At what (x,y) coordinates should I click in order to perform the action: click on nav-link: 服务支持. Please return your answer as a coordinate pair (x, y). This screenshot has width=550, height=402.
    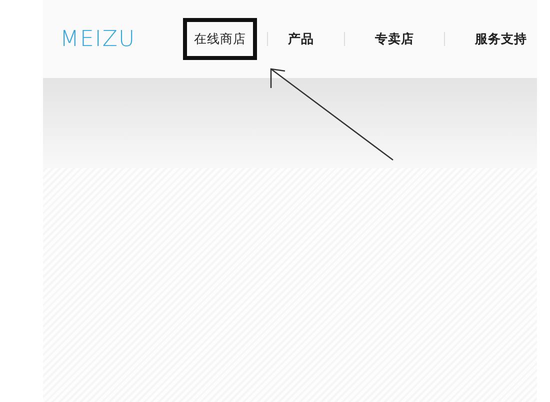
    Looking at the image, I should click on (501, 39).